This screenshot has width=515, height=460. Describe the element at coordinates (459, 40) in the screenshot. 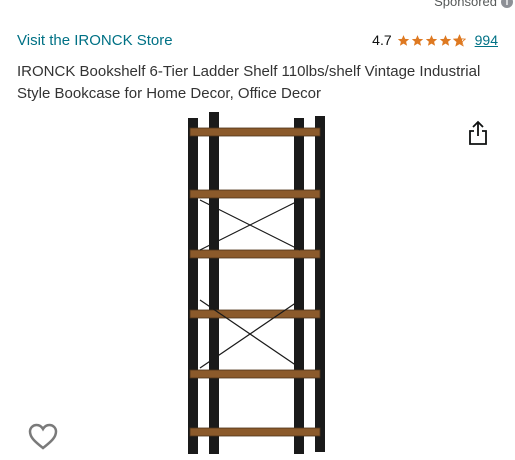

I see `half-star-icon` at that location.